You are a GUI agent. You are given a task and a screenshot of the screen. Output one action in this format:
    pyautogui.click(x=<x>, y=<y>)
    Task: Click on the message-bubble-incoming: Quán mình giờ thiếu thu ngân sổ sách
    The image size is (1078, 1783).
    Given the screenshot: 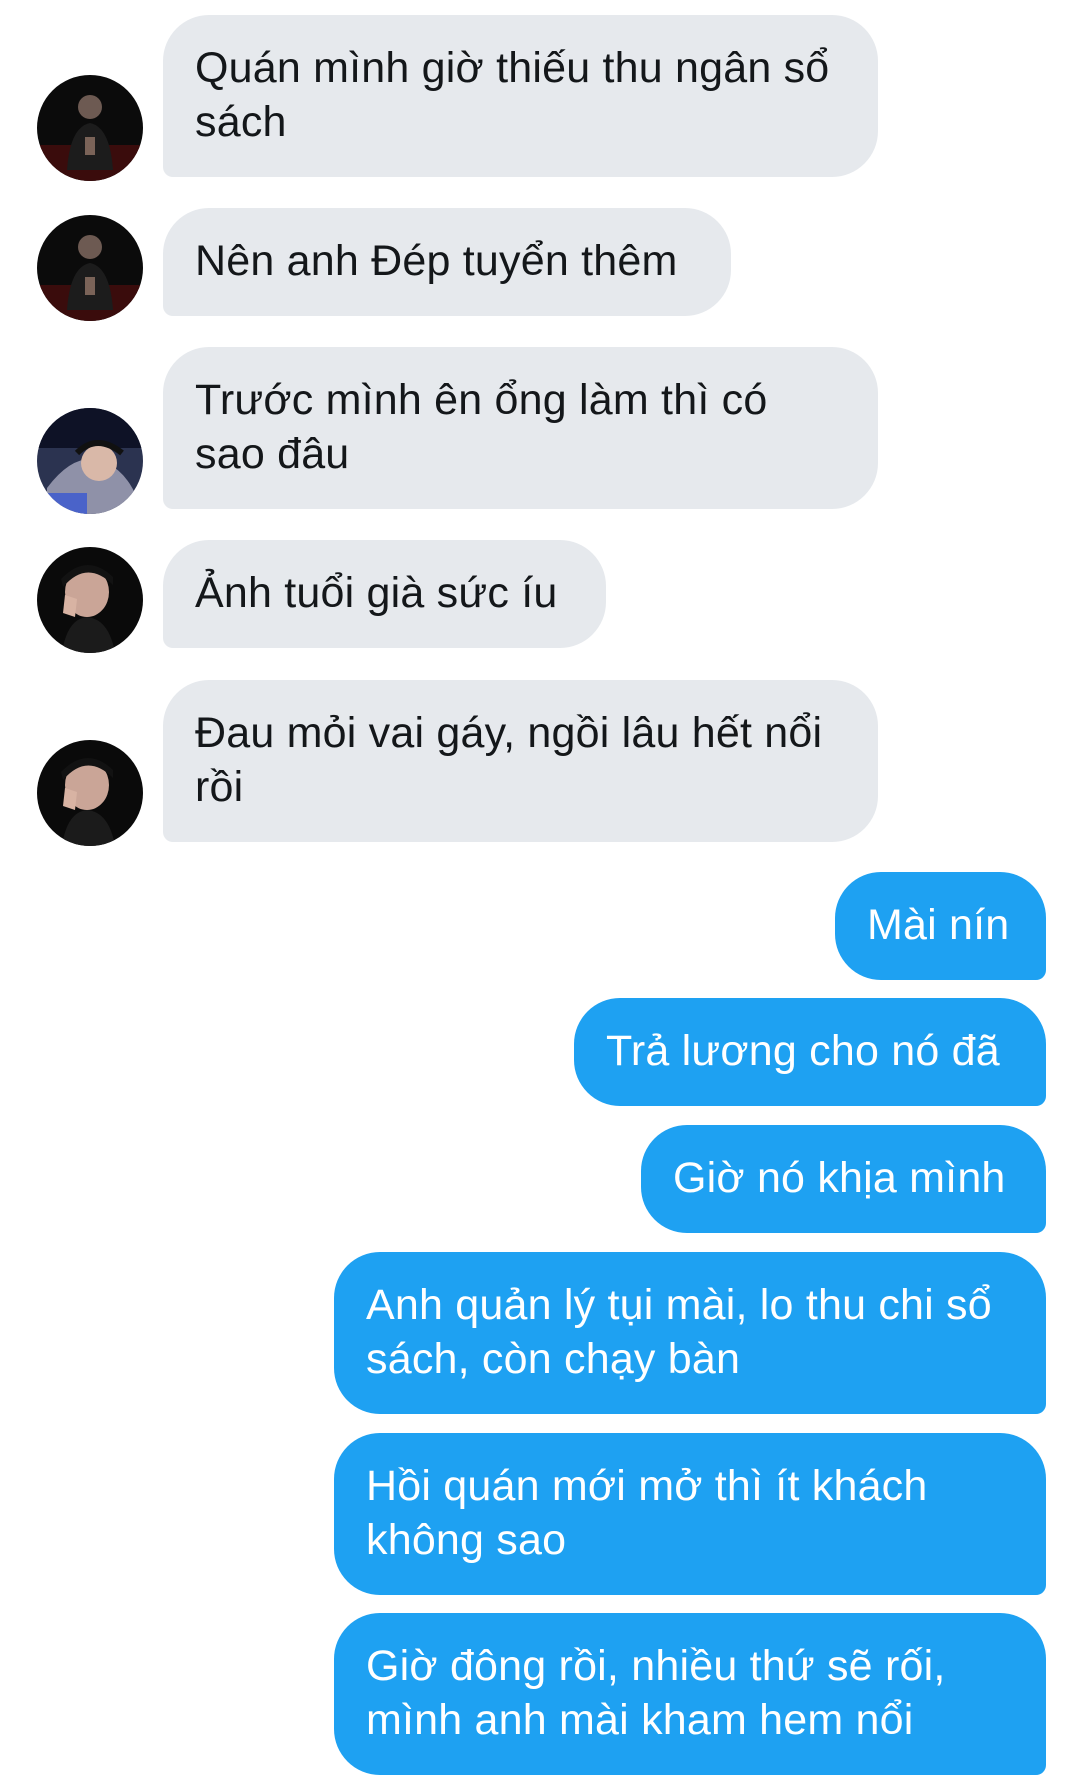 What is the action you would take?
    pyautogui.click(x=520, y=96)
    